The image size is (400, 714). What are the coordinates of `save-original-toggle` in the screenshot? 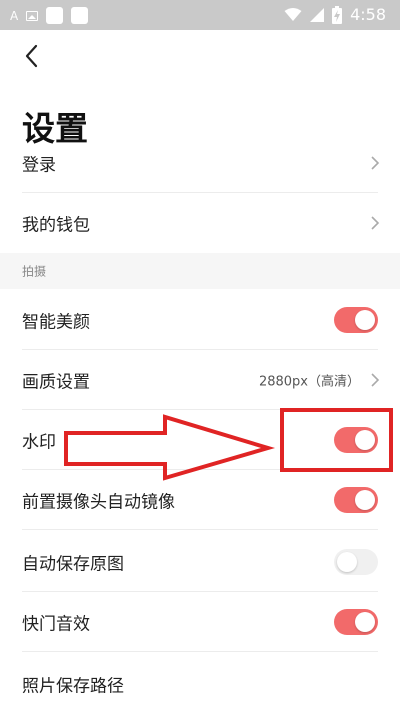 It's located at (356, 562).